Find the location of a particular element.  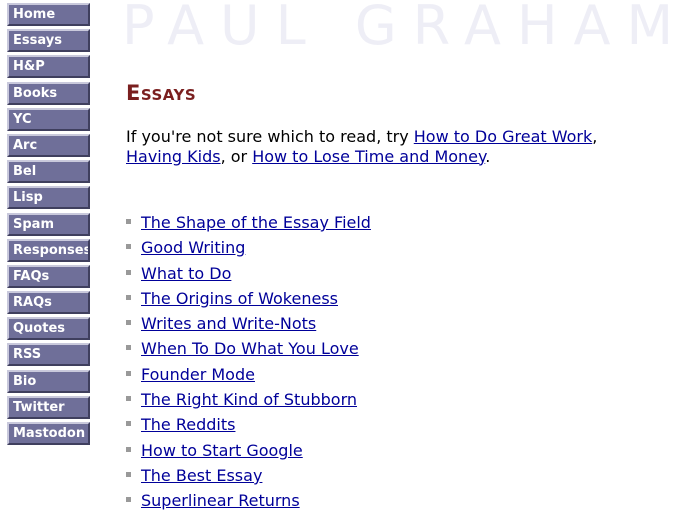

essay-link: The Origins of Wokeness is located at coordinates (239, 298).